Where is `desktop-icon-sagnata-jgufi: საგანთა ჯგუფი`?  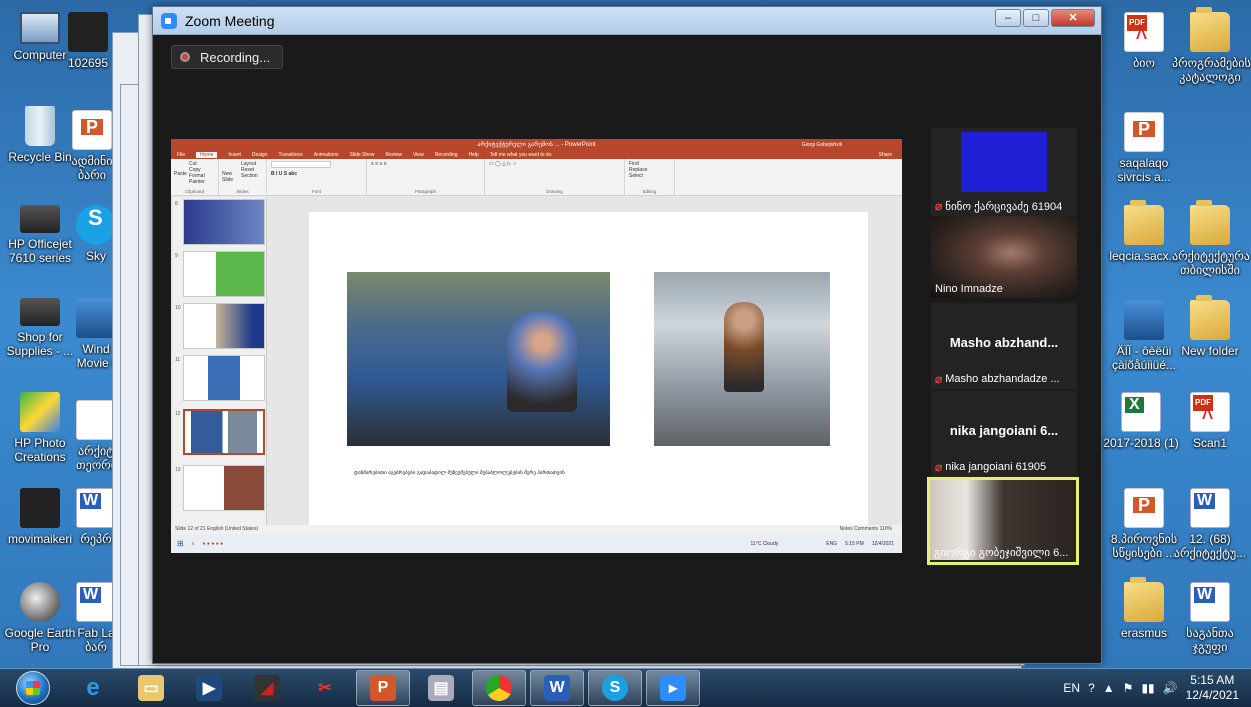 desktop-icon-sagnata-jgufi: საგანთა ჯგუფი is located at coordinates (1210, 618).